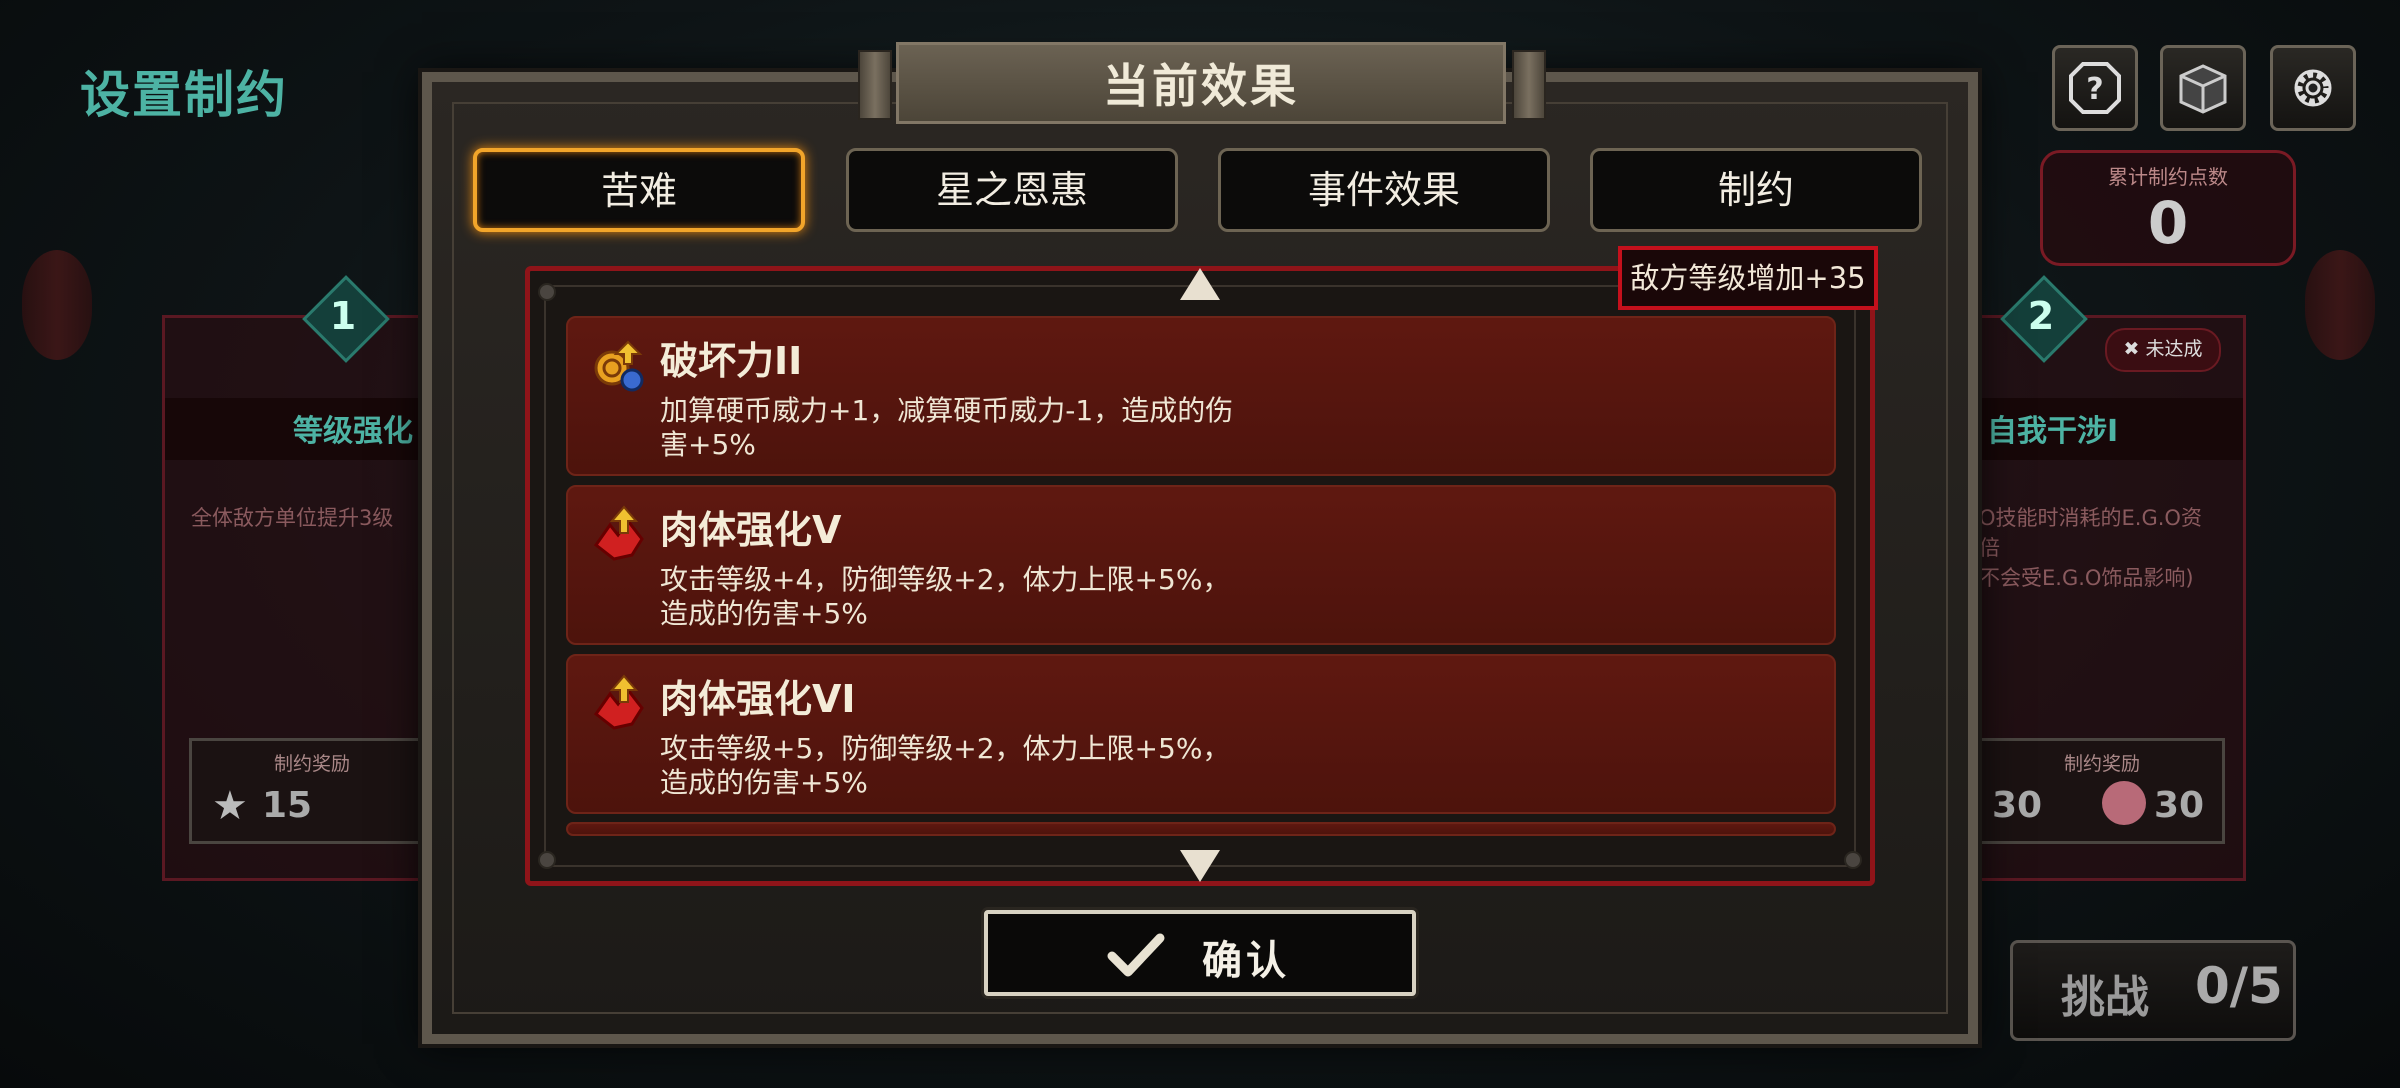  I want to click on title-scroll-cap-left, so click(875, 85).